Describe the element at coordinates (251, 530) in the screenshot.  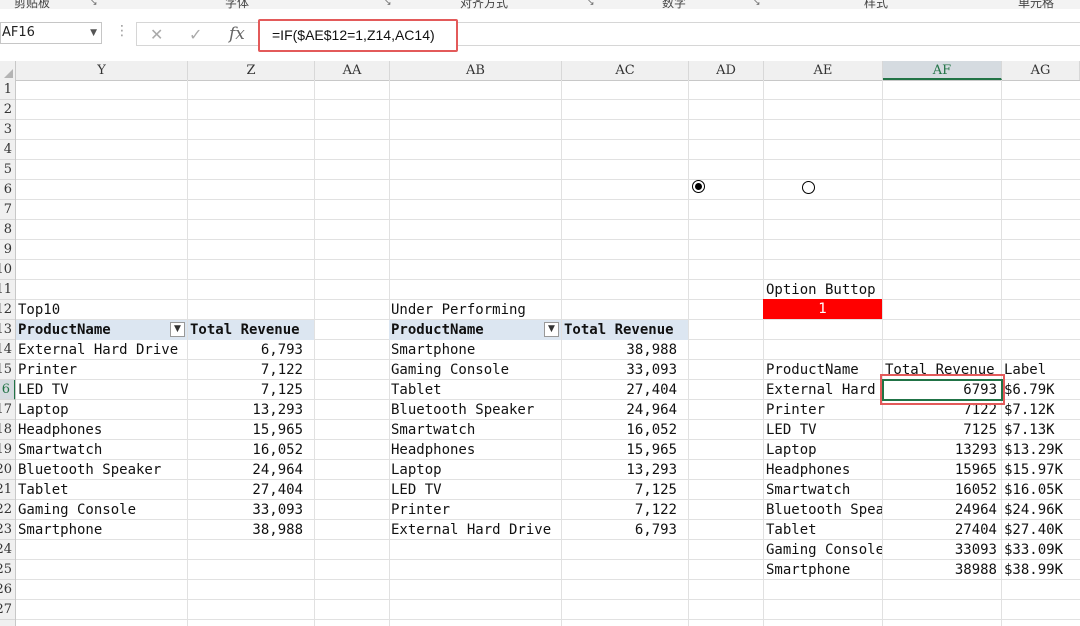
I see `top10-row-revenue: 38,988` at that location.